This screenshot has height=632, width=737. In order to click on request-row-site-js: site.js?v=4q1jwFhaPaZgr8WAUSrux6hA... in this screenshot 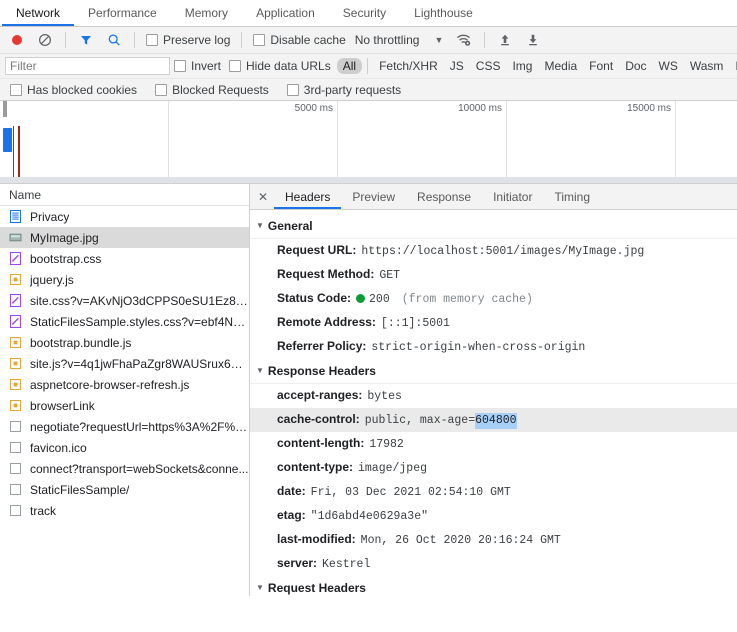, I will do `click(124, 363)`.